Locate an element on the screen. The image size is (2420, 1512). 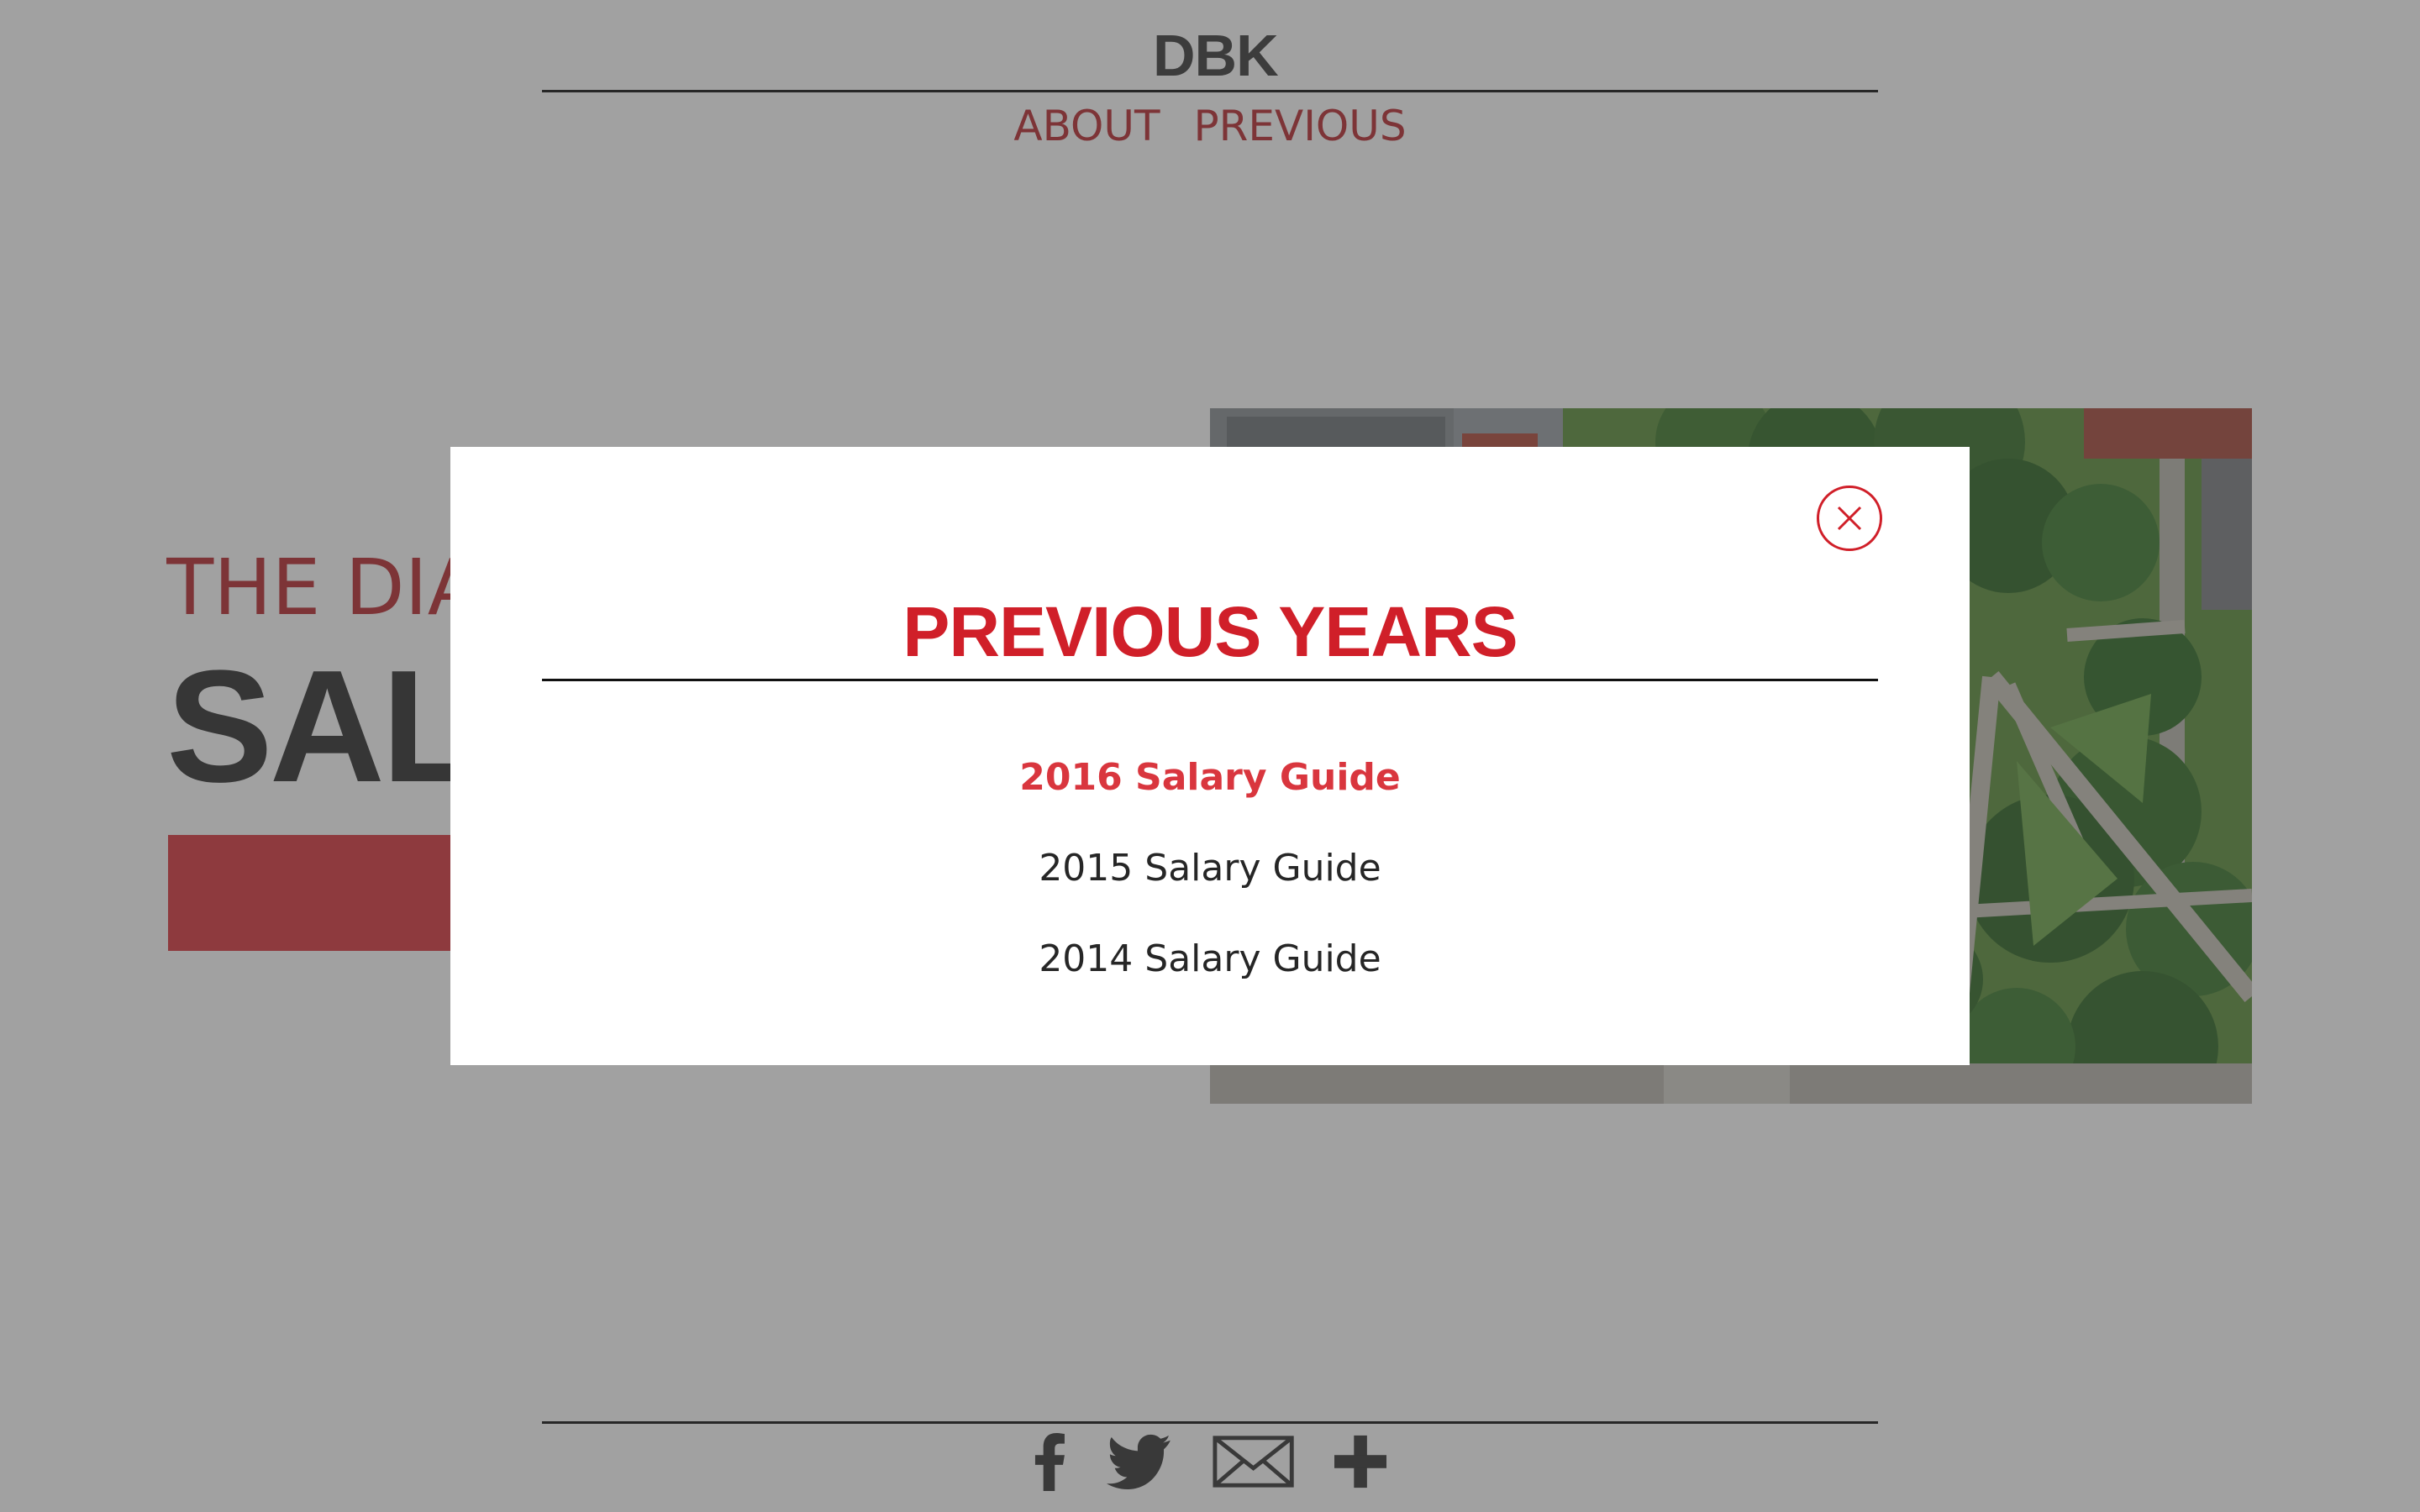
list-item: 2016 Salary Guide is located at coordinates (1210, 777).